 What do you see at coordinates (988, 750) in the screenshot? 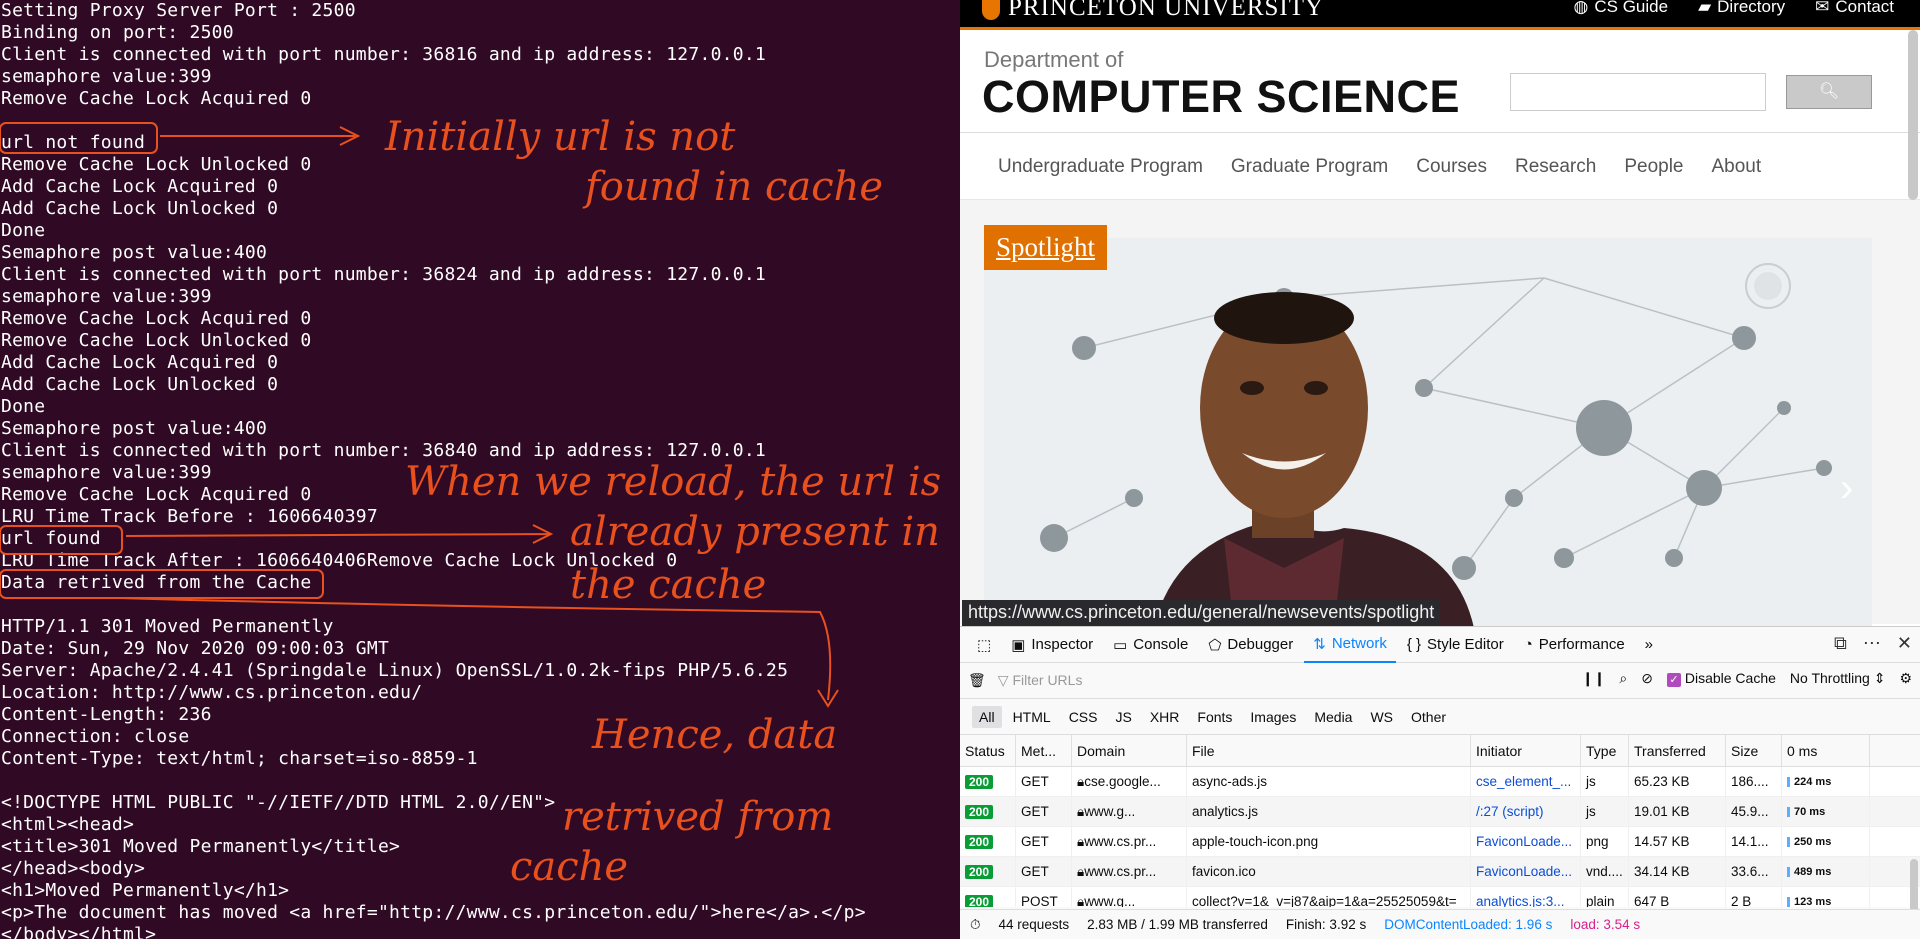
I see `column-status: Status` at bounding box center [988, 750].